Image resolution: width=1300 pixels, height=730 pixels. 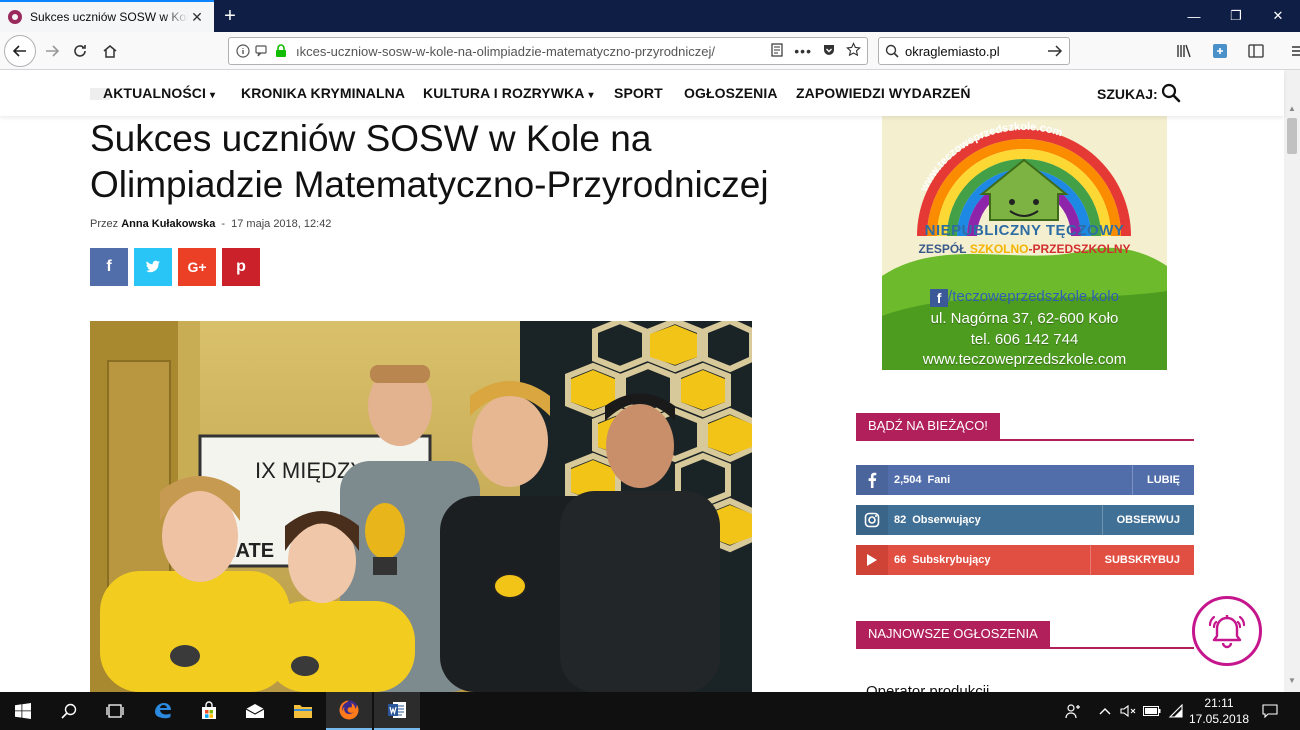 I want to click on forward-button, so click(x=52, y=51).